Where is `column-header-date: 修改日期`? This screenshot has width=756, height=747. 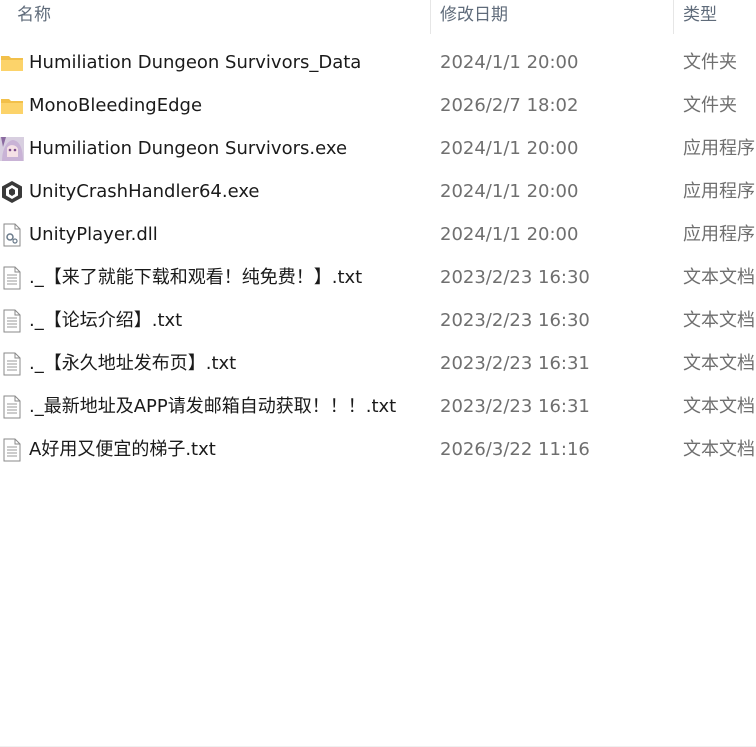 column-header-date: 修改日期 is located at coordinates (474, 17).